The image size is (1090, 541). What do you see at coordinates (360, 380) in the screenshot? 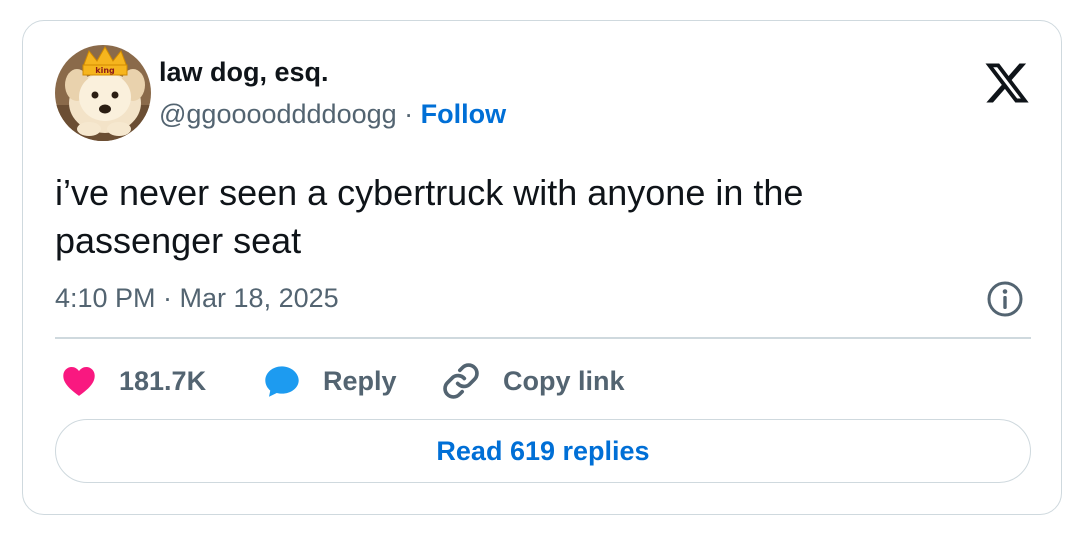
I see `reply-label: Reply` at bounding box center [360, 380].